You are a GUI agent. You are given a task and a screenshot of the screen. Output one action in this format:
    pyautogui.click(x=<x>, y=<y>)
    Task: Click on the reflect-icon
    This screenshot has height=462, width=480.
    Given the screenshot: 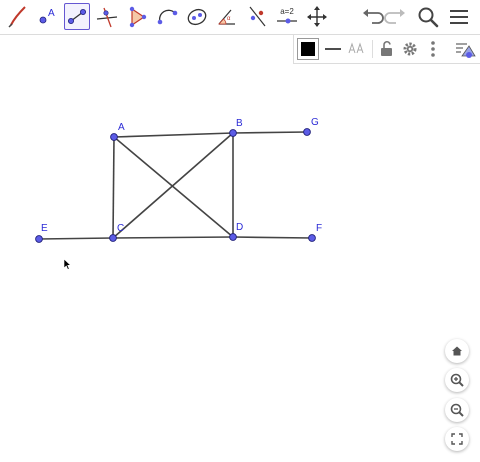 What is the action you would take?
    pyautogui.click(x=257, y=16)
    